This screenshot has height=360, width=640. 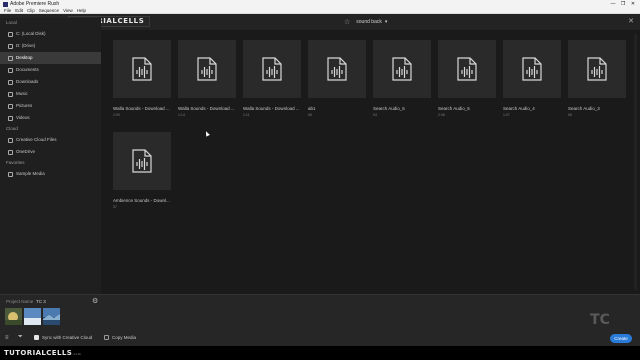 I want to click on document-icon, so click(x=10, y=70).